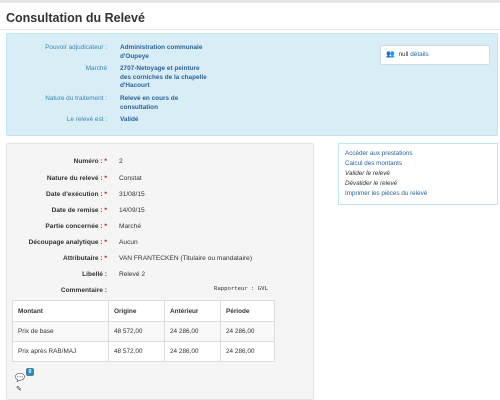 The image size is (500, 400). What do you see at coordinates (128, 242) in the screenshot?
I see `field-value-decoupage: Aucun` at bounding box center [128, 242].